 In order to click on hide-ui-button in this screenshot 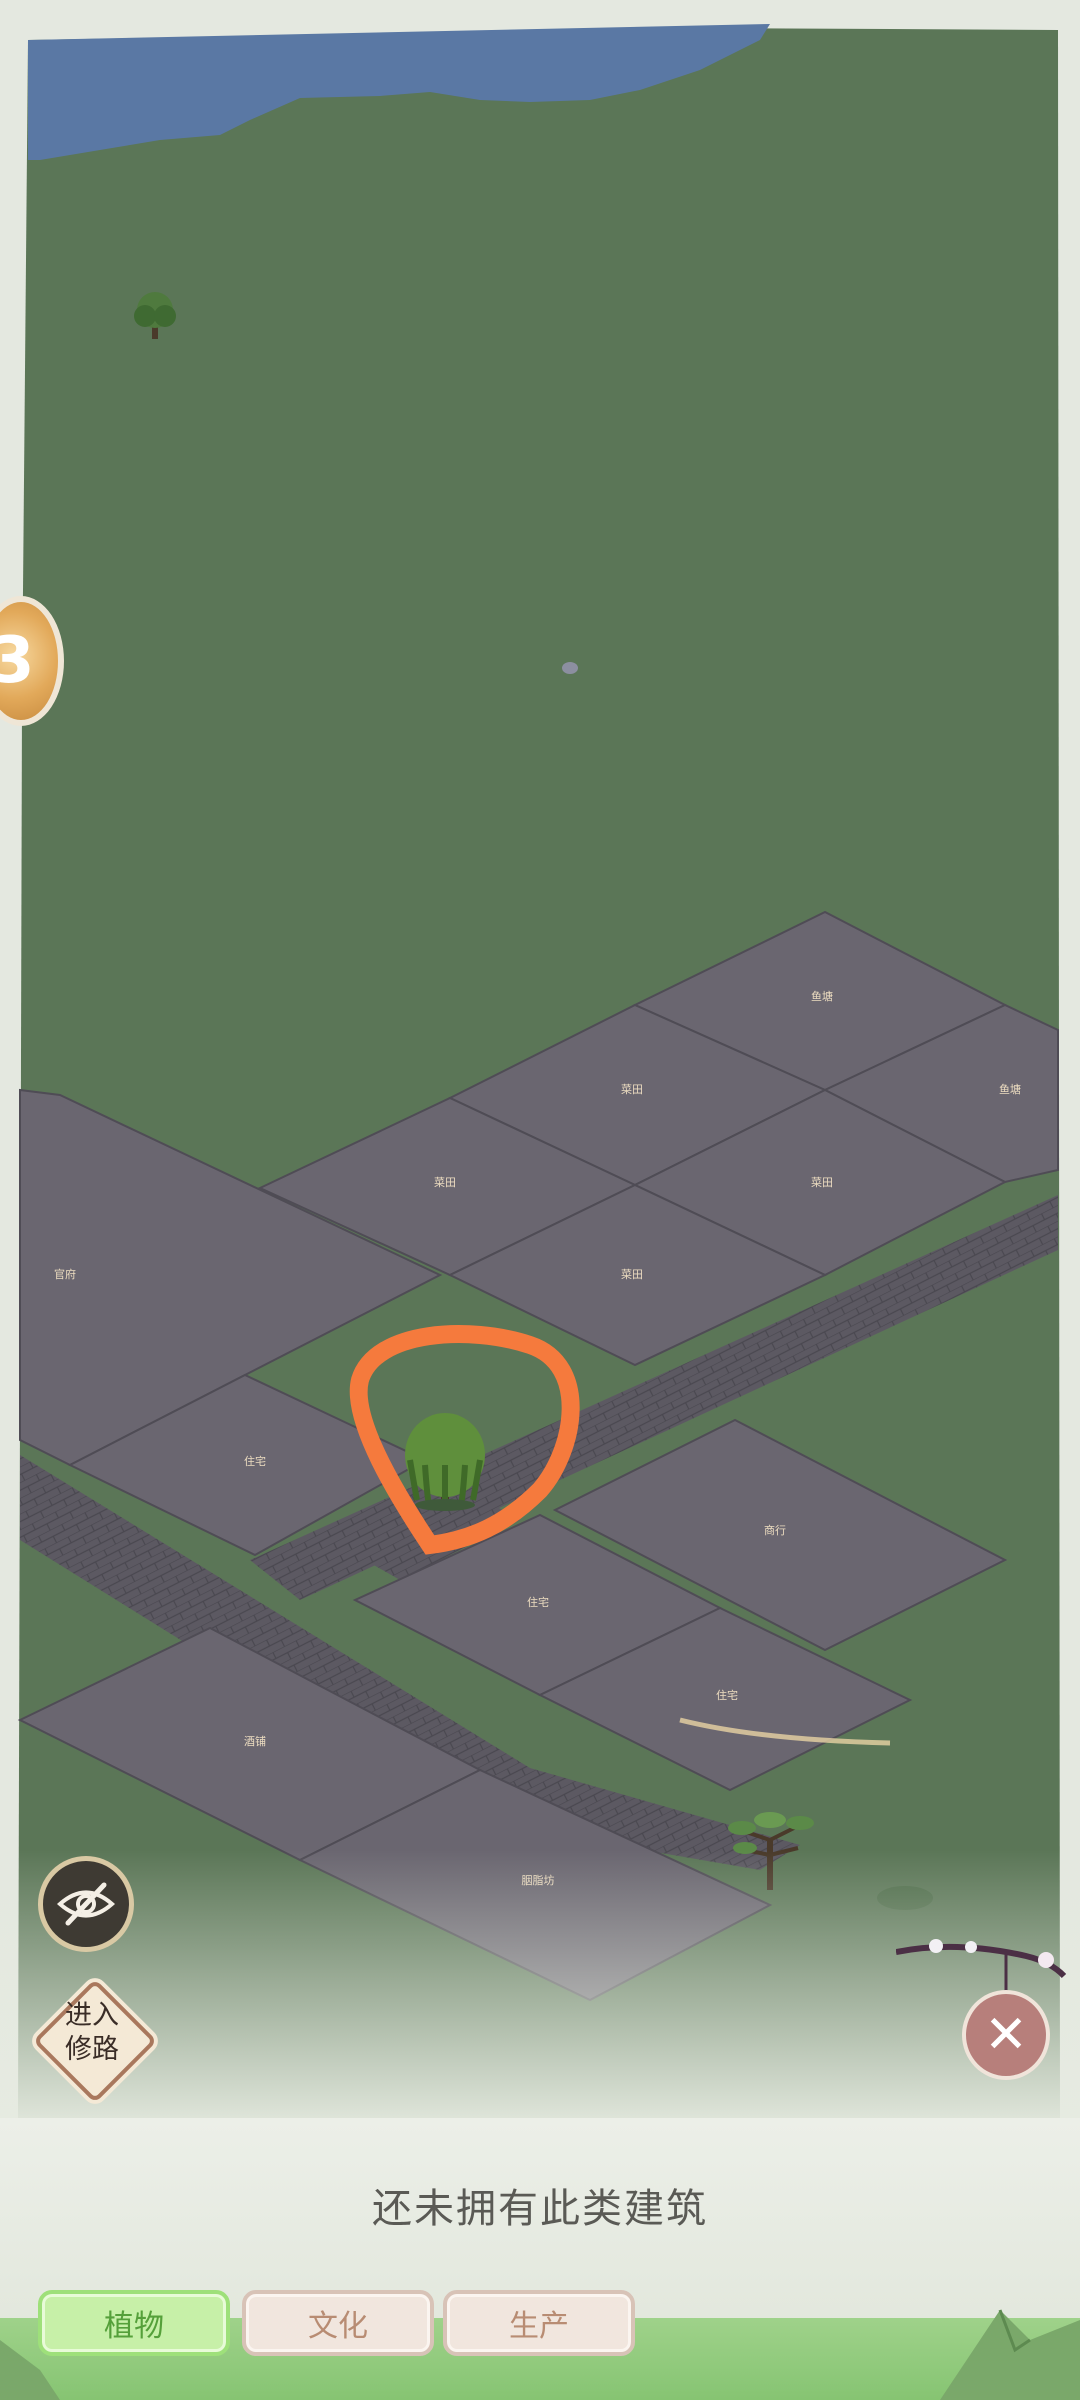, I will do `click(86, 1904)`.